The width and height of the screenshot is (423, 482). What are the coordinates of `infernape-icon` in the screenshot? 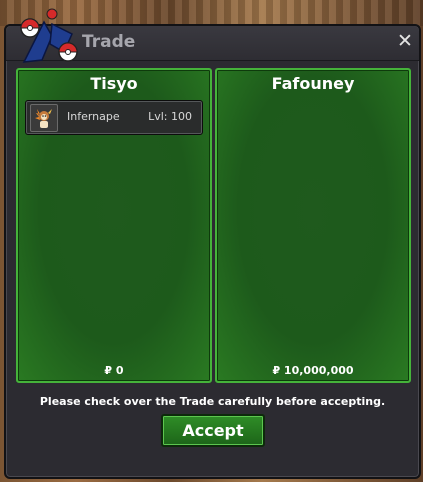 It's located at (44, 118).